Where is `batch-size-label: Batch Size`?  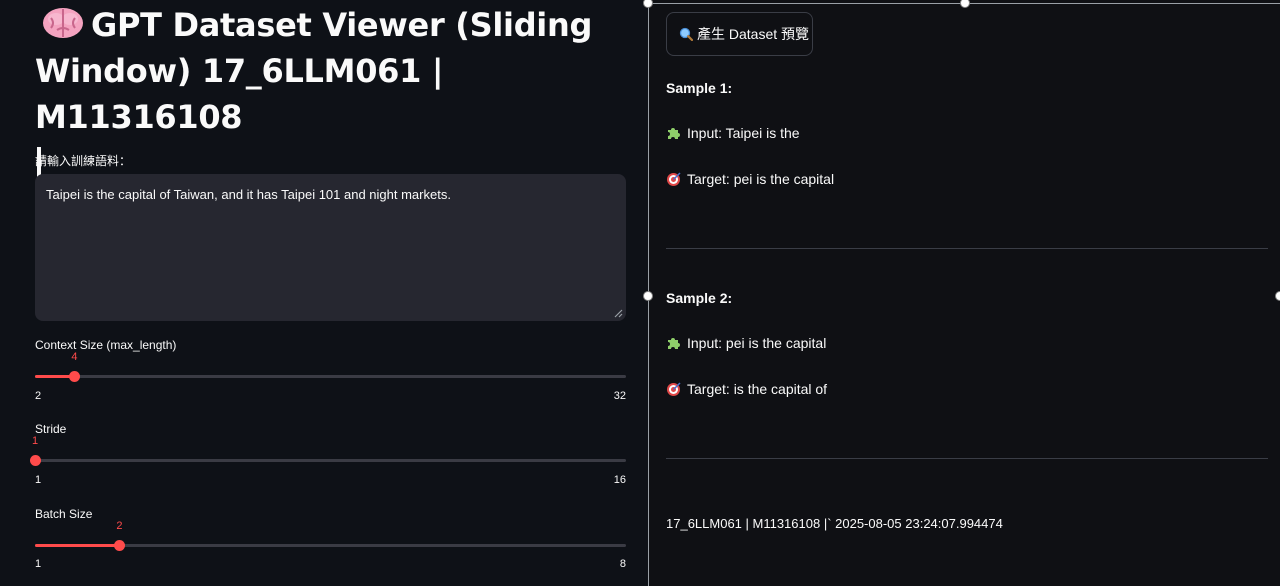 batch-size-label: Batch Size is located at coordinates (64, 514).